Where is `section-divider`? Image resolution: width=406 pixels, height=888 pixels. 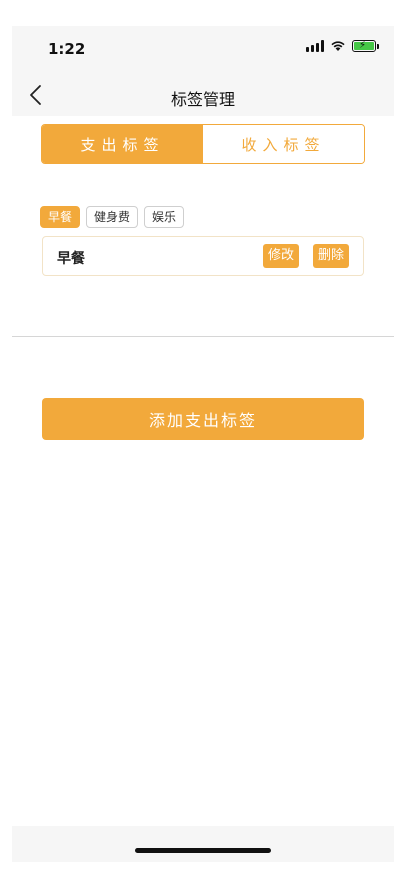 section-divider is located at coordinates (203, 336).